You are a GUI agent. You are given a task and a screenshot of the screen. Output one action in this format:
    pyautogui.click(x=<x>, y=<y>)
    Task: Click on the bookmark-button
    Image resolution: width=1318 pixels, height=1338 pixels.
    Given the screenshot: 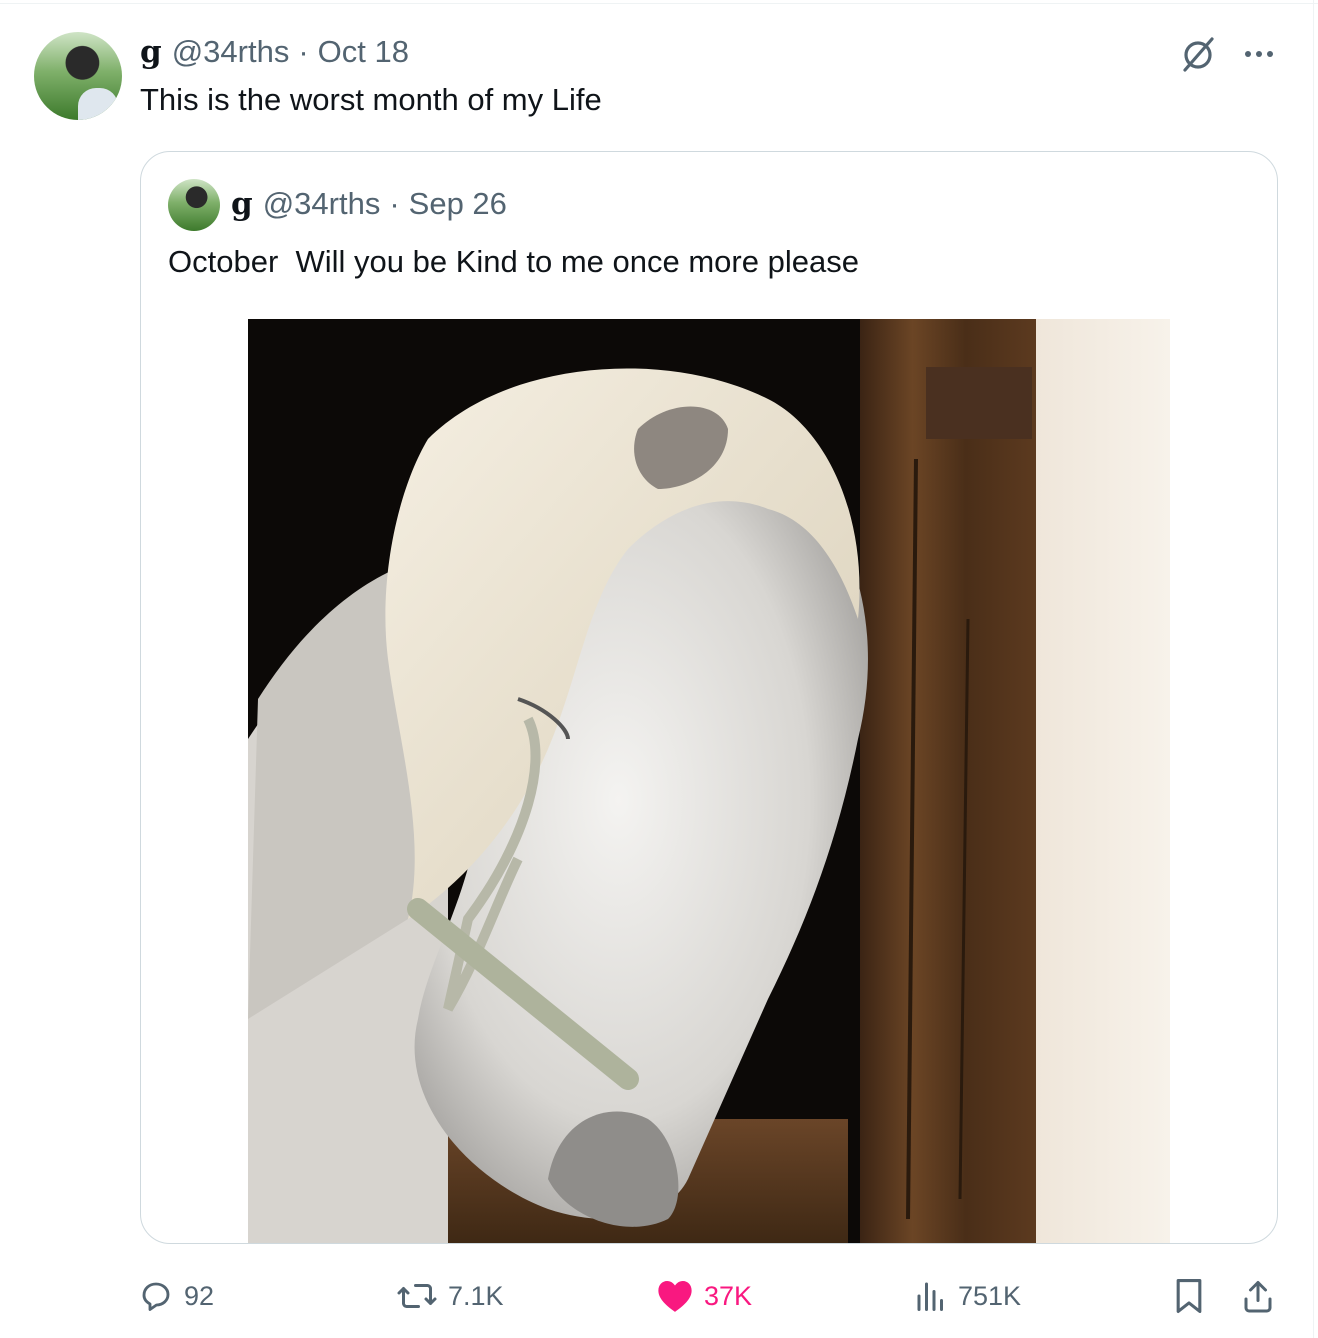 What is the action you would take?
    pyautogui.click(x=1189, y=1296)
    